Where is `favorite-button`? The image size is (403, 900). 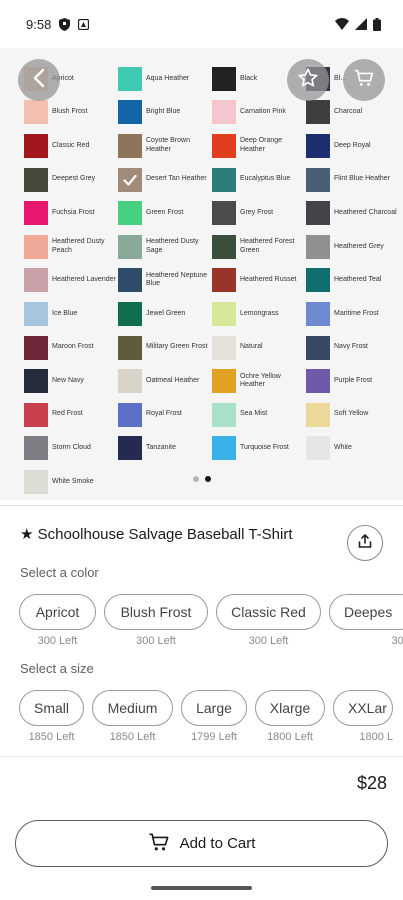
favorite-button is located at coordinates (308, 80).